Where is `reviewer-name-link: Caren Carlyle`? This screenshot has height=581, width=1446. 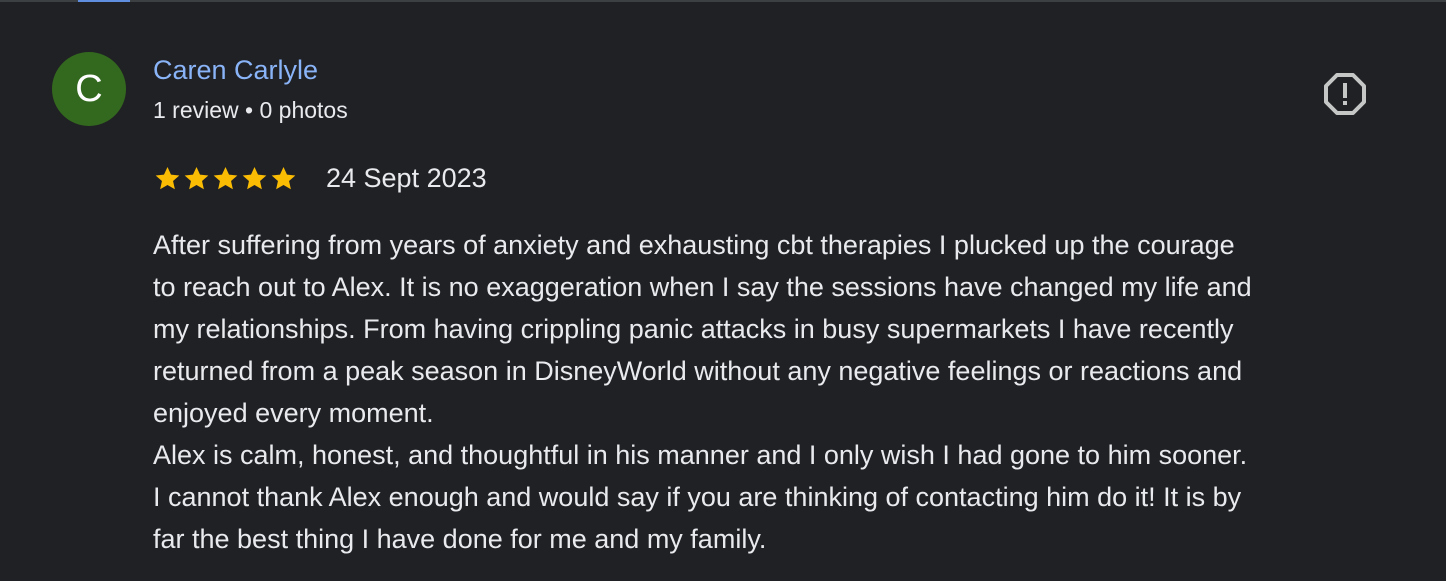 reviewer-name-link: Caren Carlyle is located at coordinates (235, 70).